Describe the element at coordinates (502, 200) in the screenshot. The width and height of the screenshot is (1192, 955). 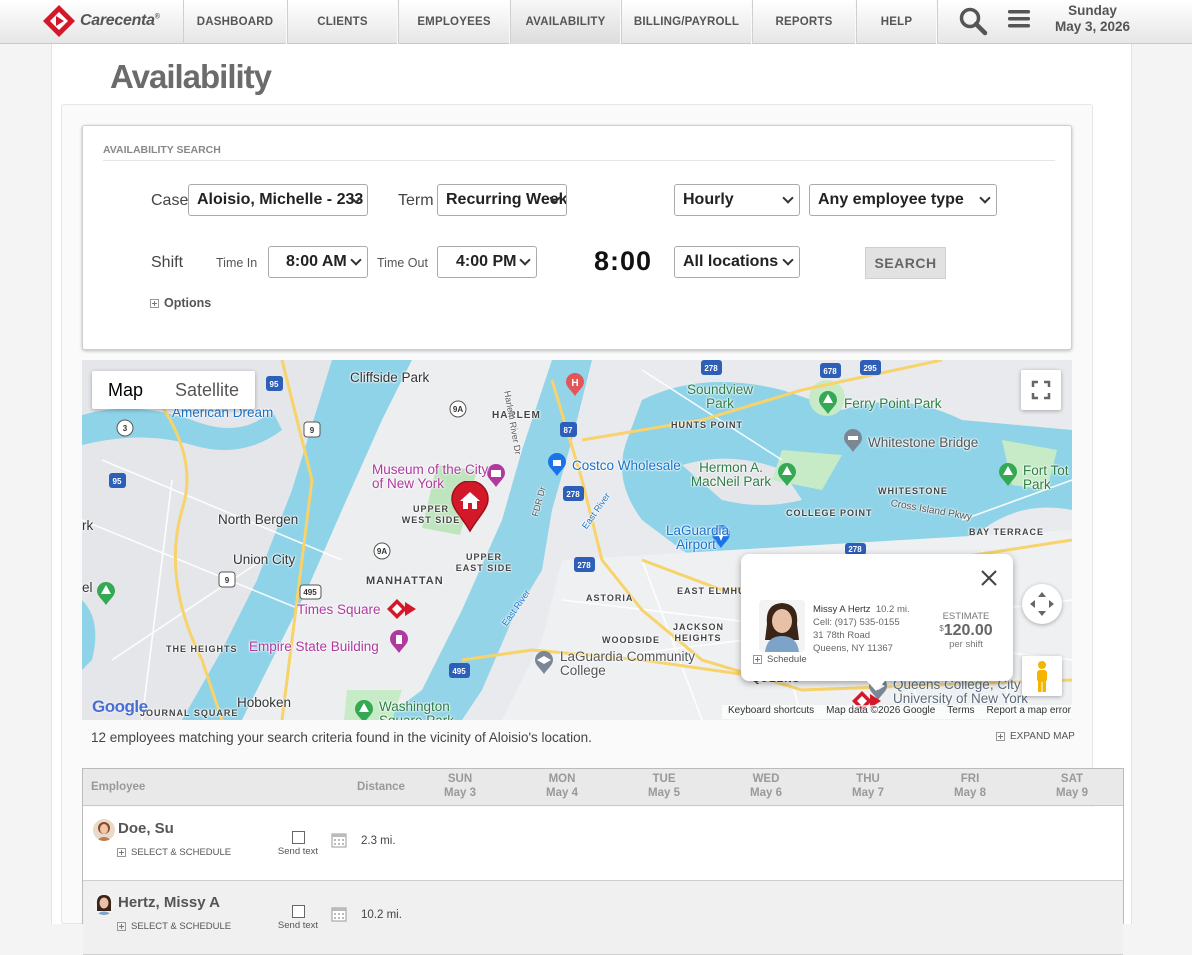
I see `term-select: Recurring Weekly` at that location.